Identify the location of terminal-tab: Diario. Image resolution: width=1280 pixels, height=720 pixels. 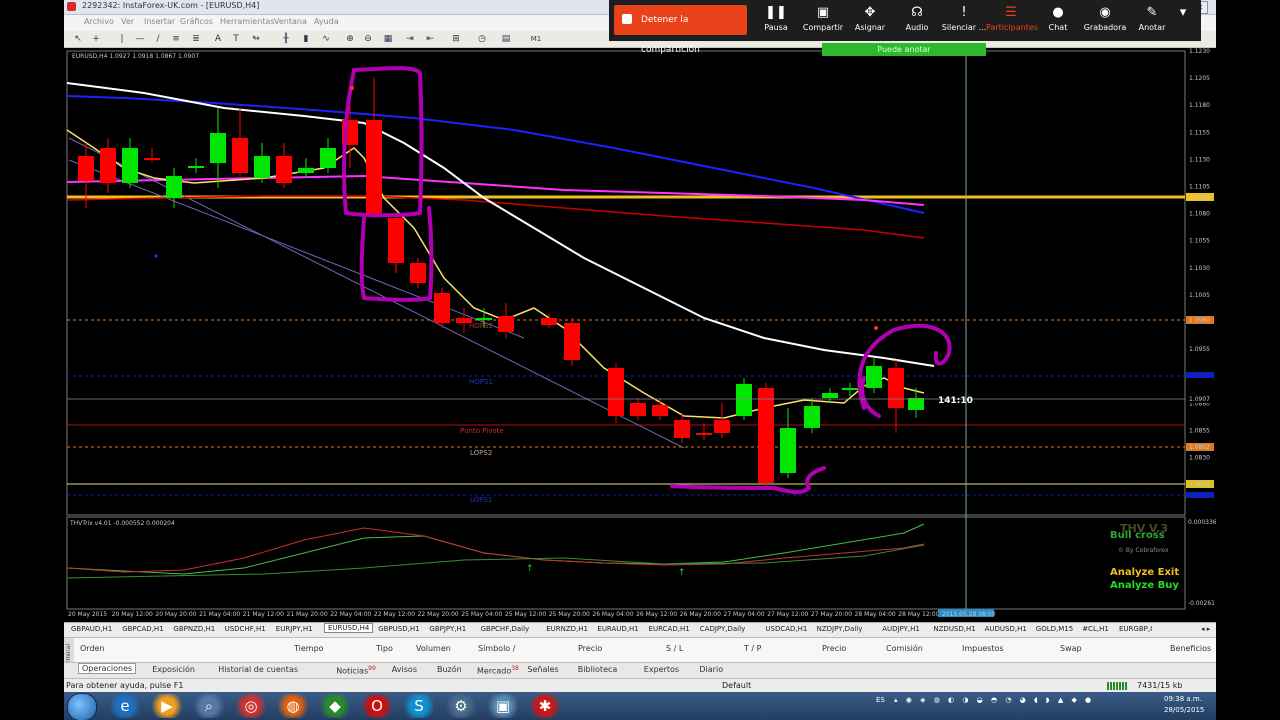
(711, 669).